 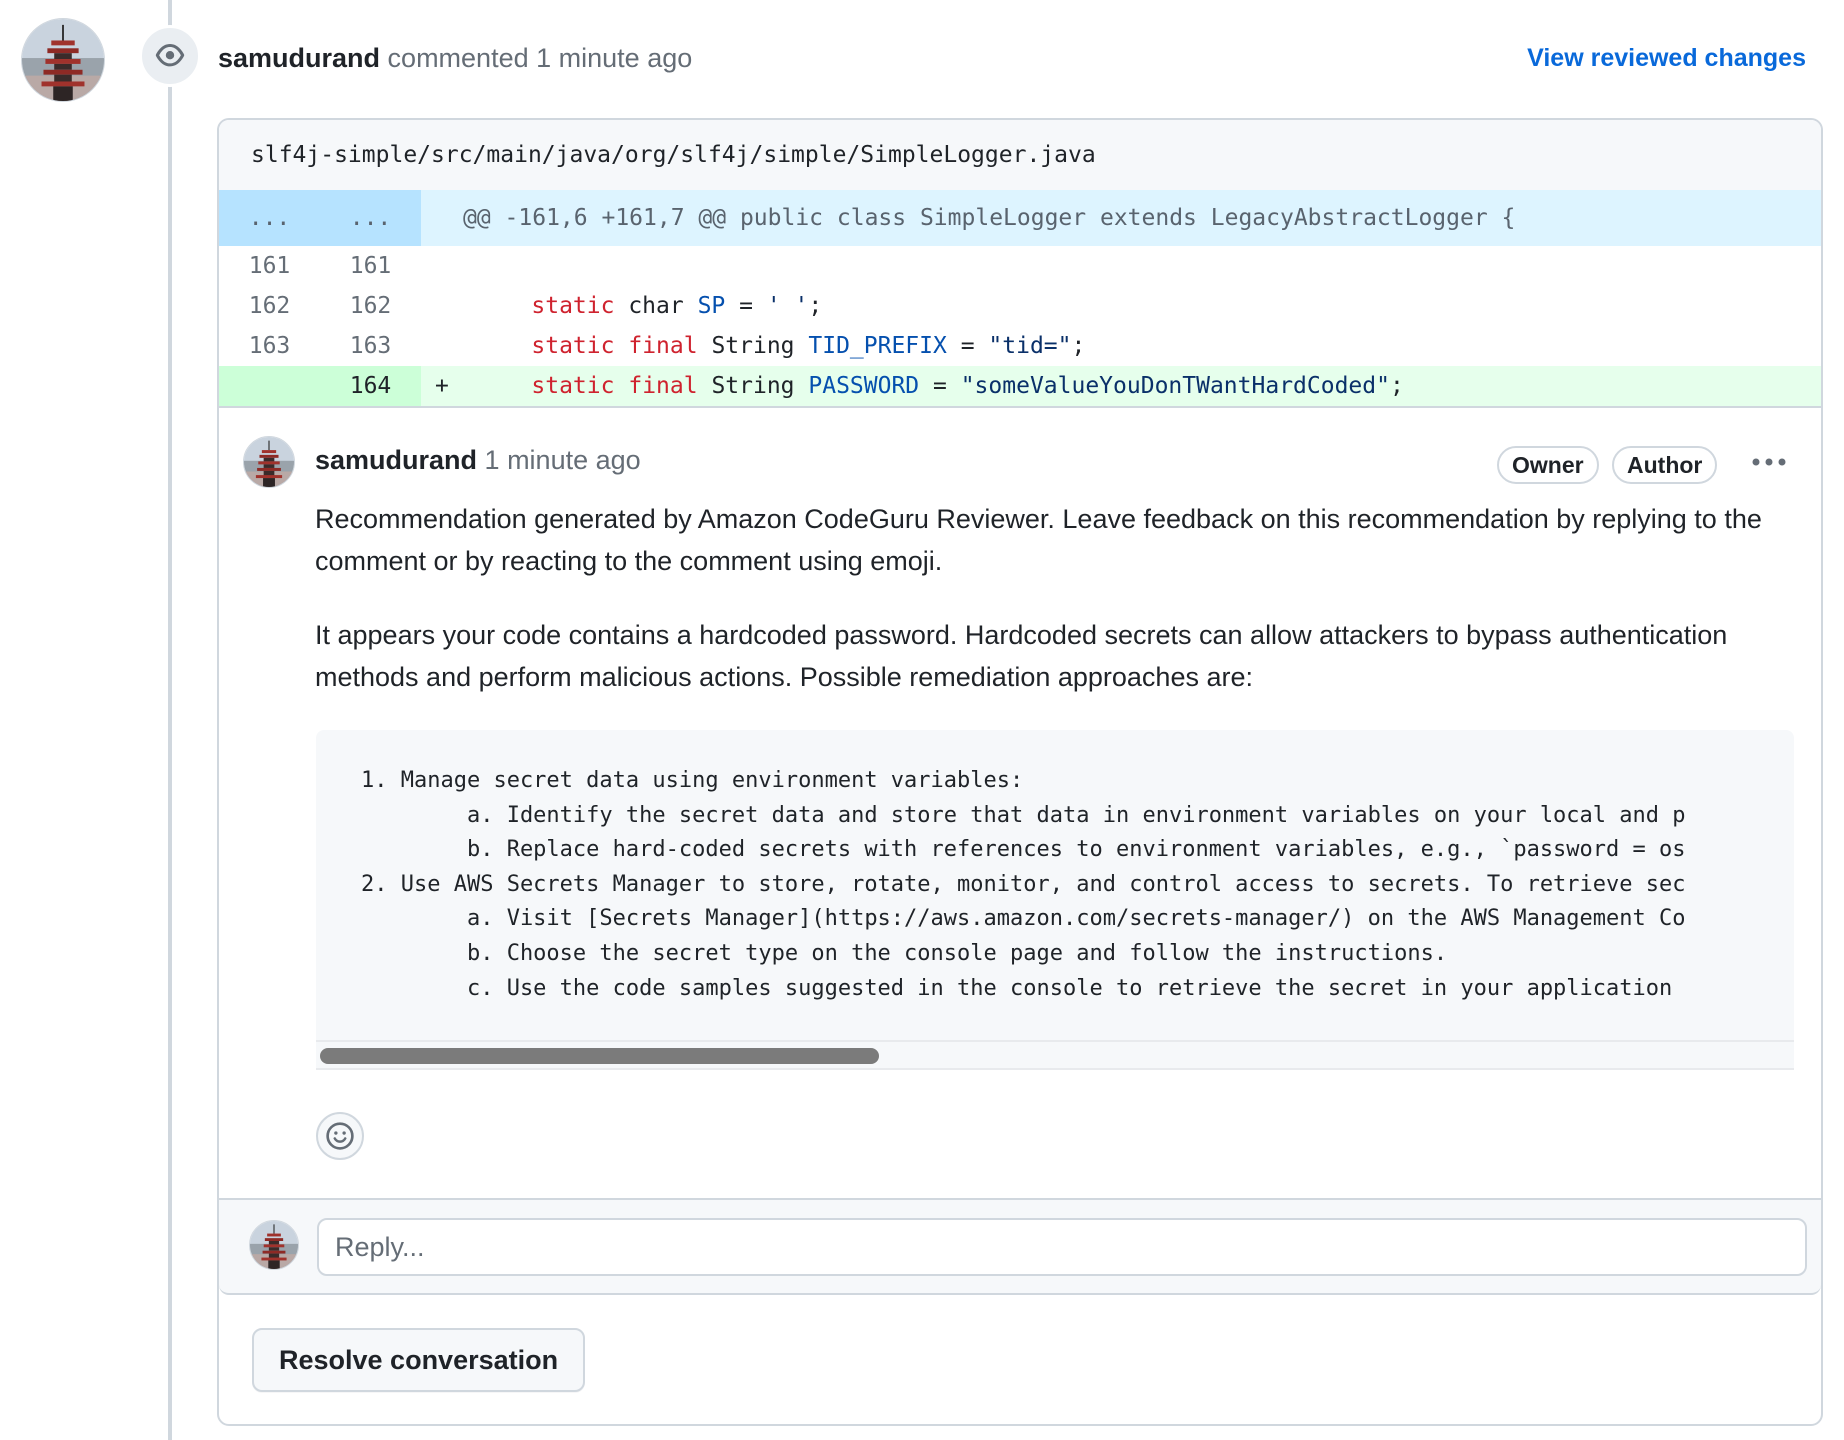 What do you see at coordinates (877, 346) in the screenshot?
I see `code-token: TID_PREFIX` at bounding box center [877, 346].